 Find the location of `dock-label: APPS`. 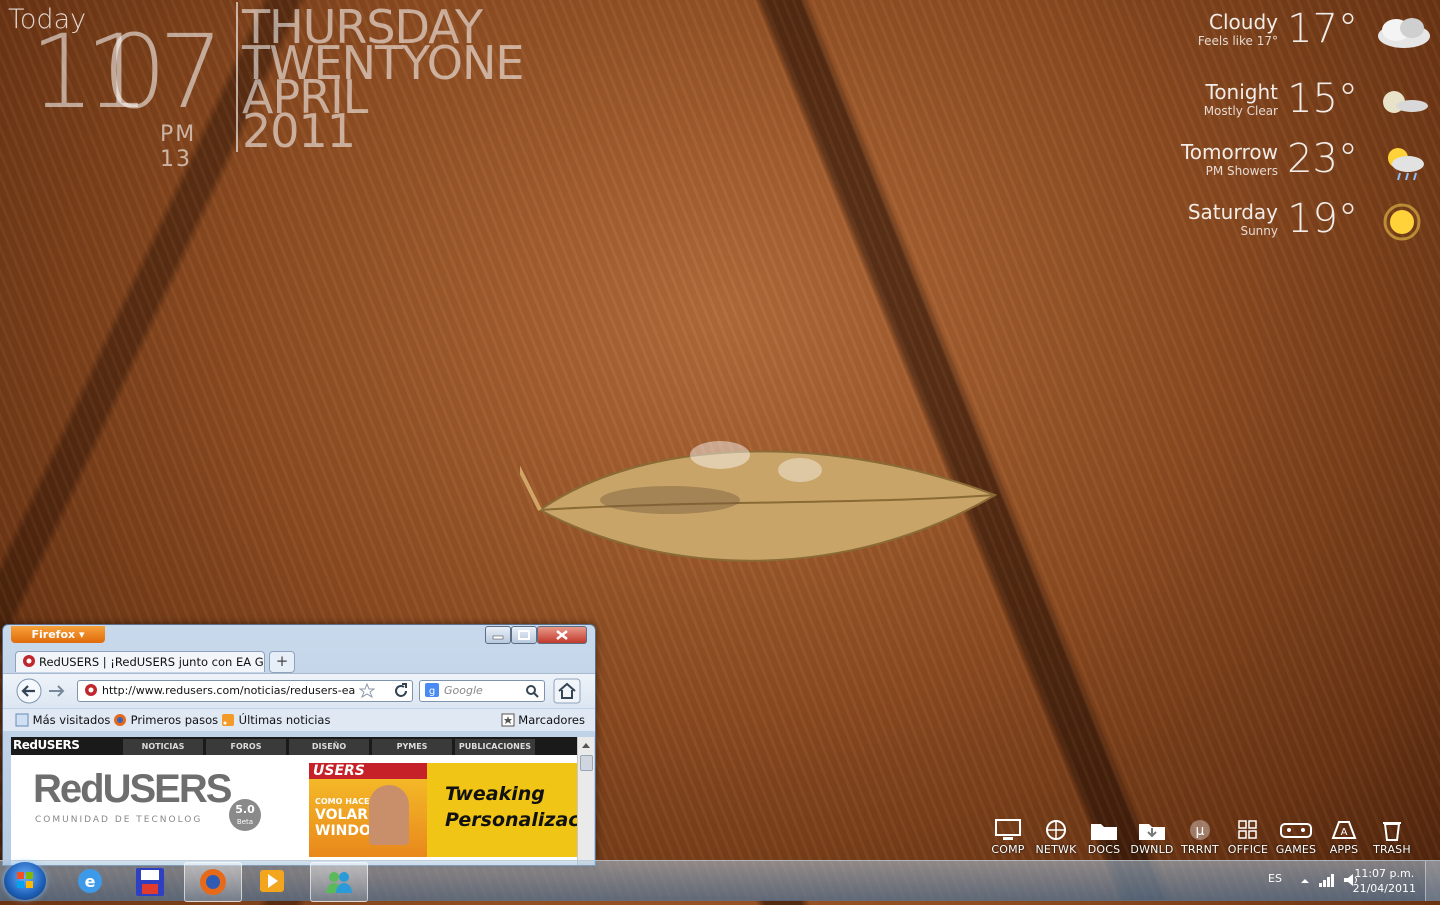

dock-label: APPS is located at coordinates (1344, 849).